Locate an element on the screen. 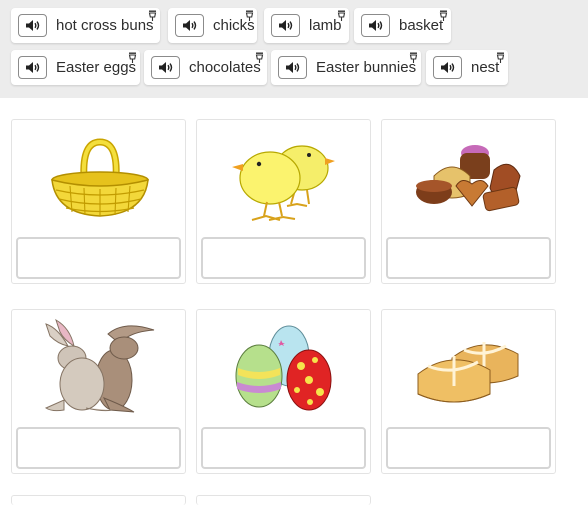 The width and height of the screenshot is (588, 505). word-chip-label: chocolates is located at coordinates (225, 67).